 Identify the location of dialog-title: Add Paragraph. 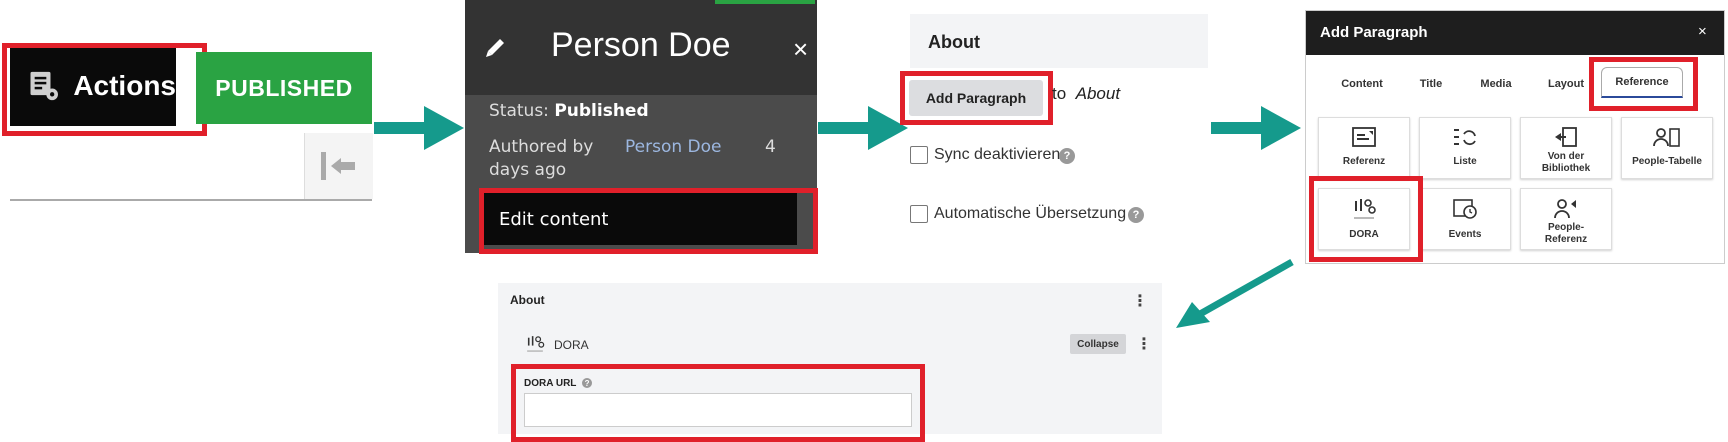
(1374, 32).